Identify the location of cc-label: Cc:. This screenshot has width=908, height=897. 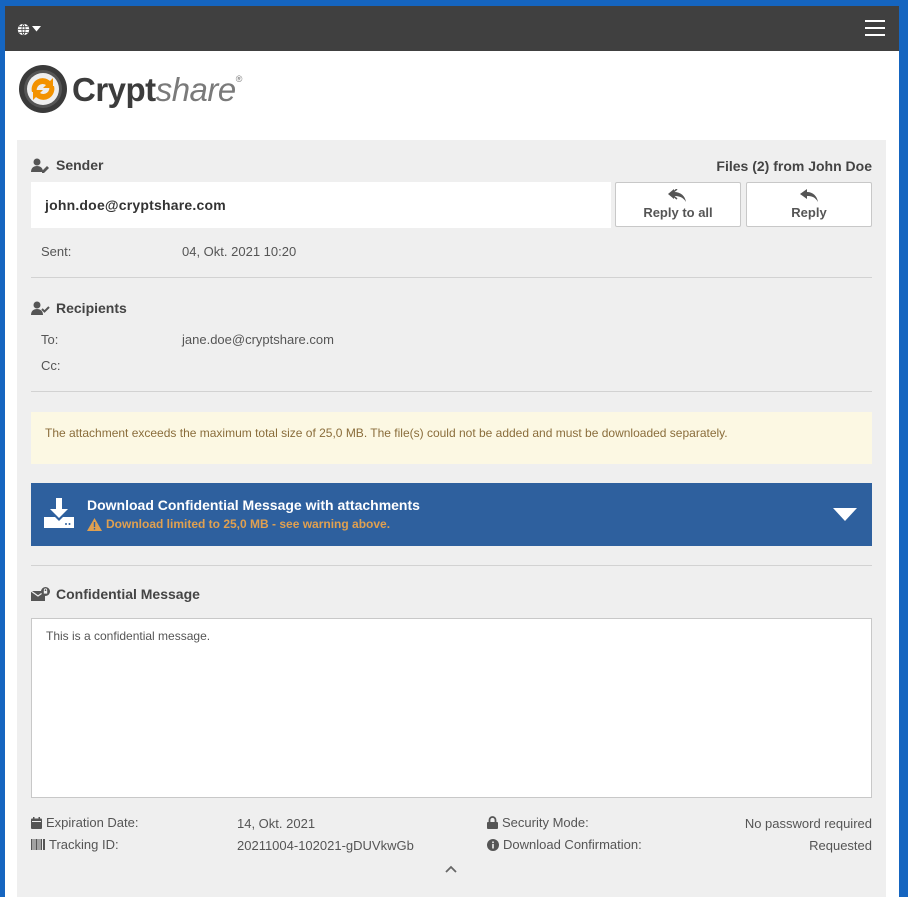
(51, 365).